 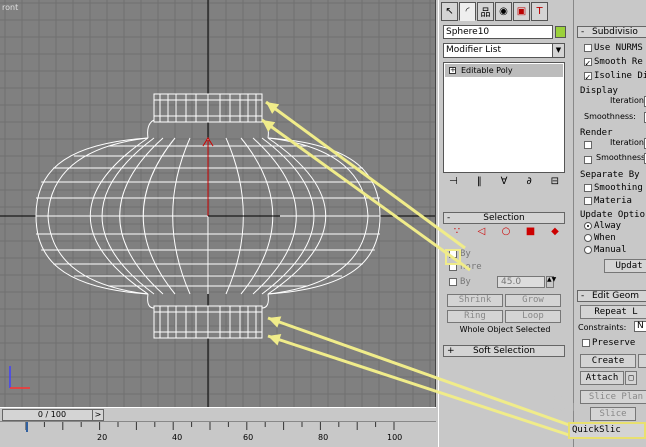 I want to click on slice-button: Slice, so click(x=613, y=414).